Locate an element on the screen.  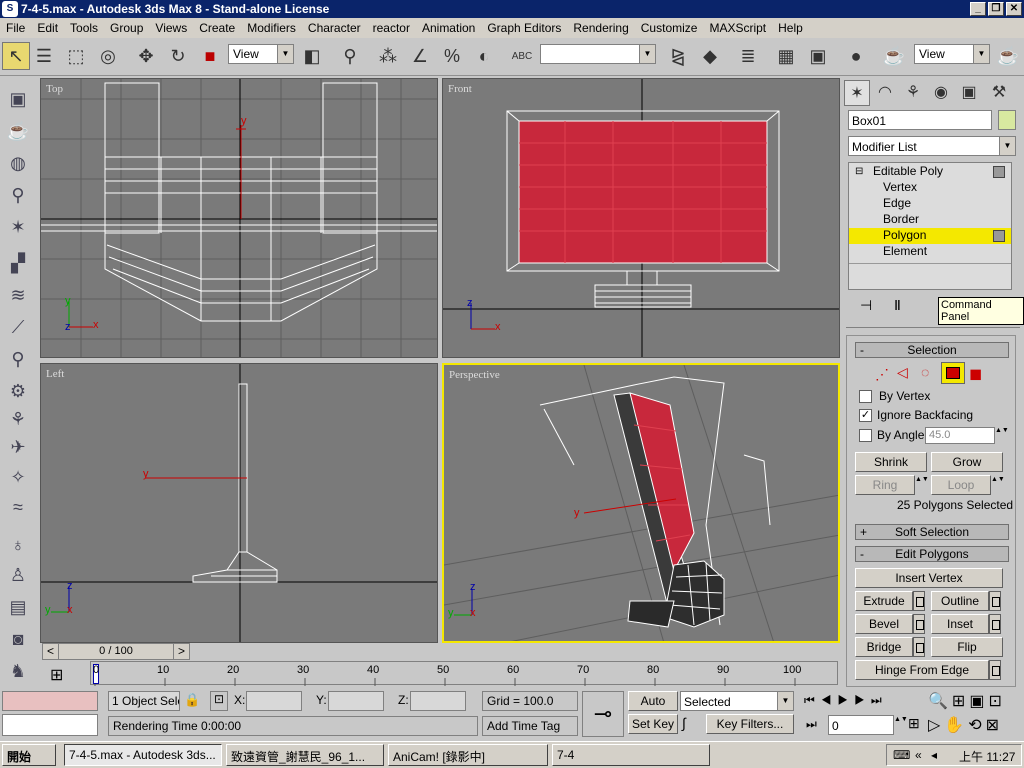
time-slider: < 0 / 100 > is located at coordinates (116, 651).